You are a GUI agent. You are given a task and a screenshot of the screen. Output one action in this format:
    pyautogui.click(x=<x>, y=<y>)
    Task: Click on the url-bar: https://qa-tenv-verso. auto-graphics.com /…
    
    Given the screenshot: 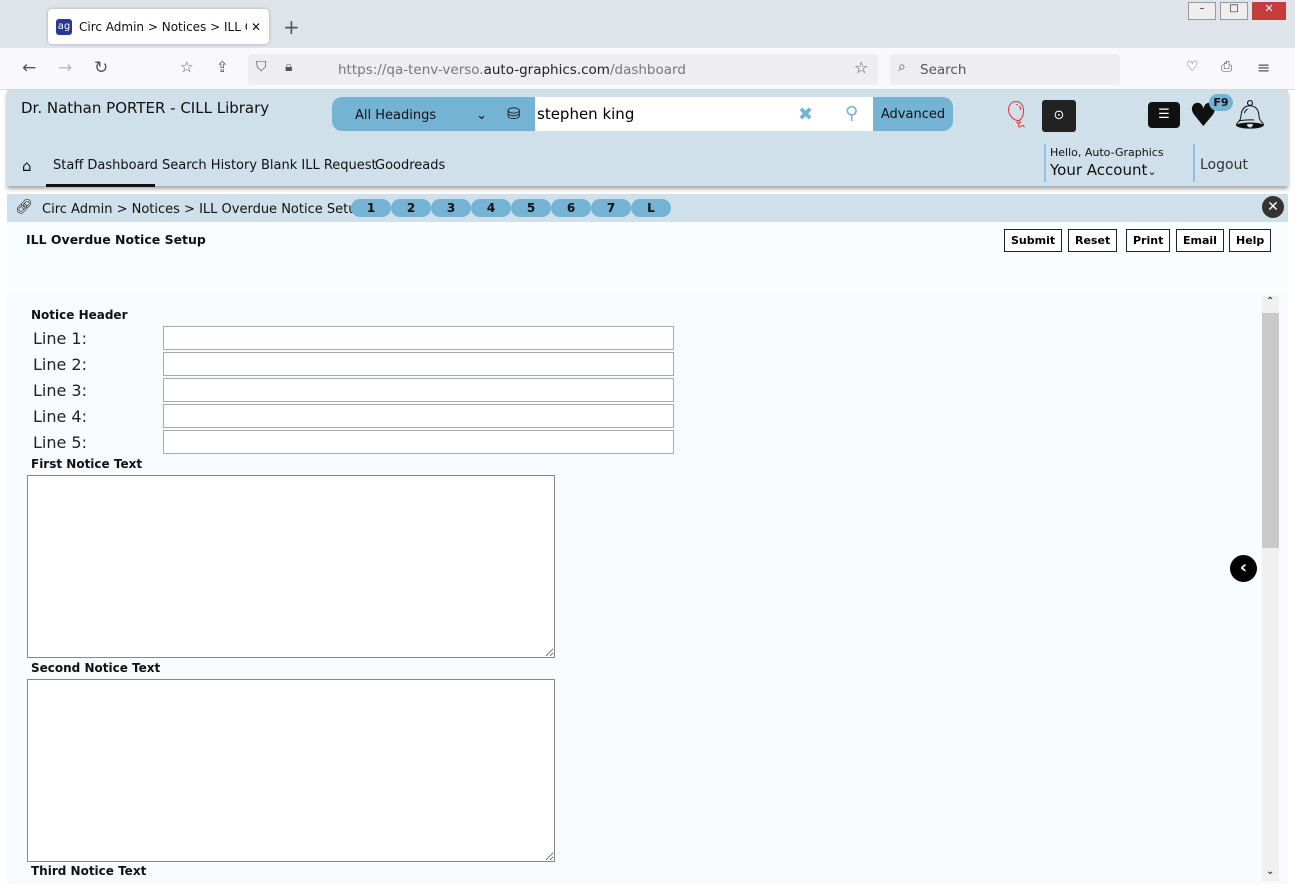 What is the action you would take?
    pyautogui.click(x=563, y=69)
    